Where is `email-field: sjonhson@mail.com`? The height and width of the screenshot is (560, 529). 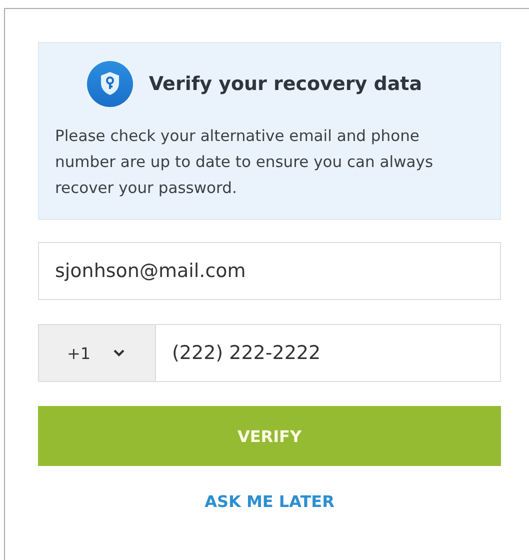 email-field: sjonhson@mail.com is located at coordinates (269, 271).